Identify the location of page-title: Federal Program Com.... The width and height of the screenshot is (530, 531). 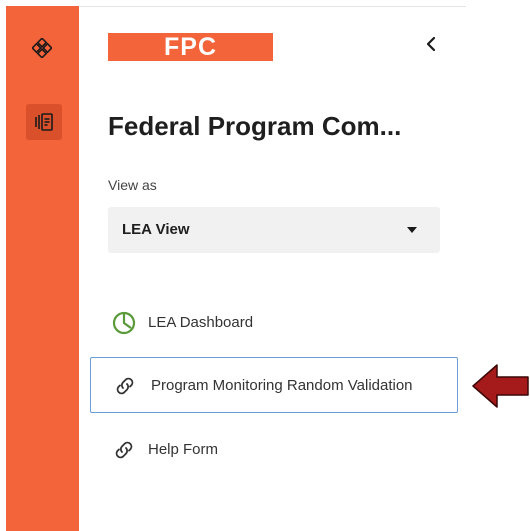
(255, 126).